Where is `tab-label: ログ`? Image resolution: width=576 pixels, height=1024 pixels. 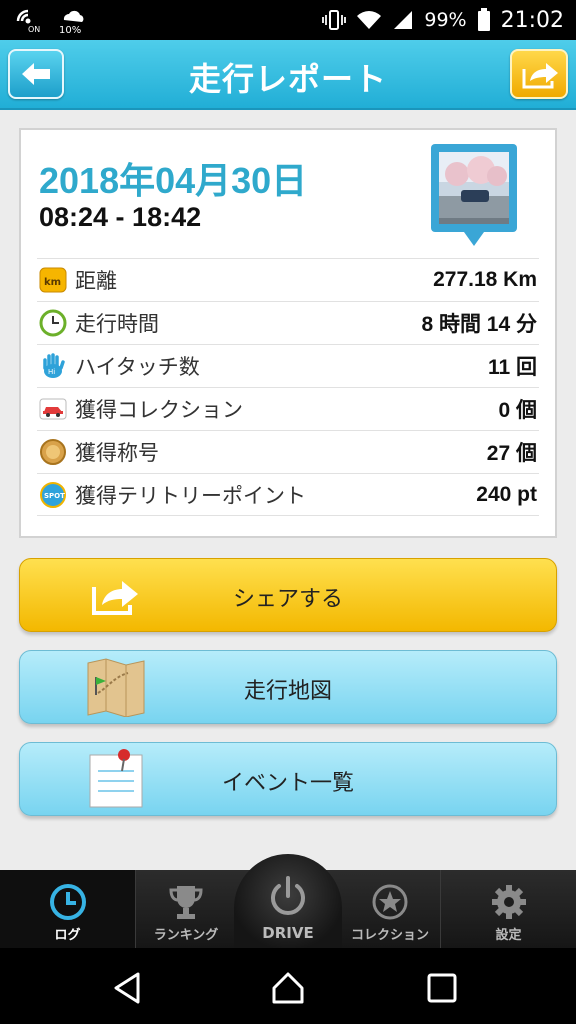
tab-label: ログ is located at coordinates (67, 935).